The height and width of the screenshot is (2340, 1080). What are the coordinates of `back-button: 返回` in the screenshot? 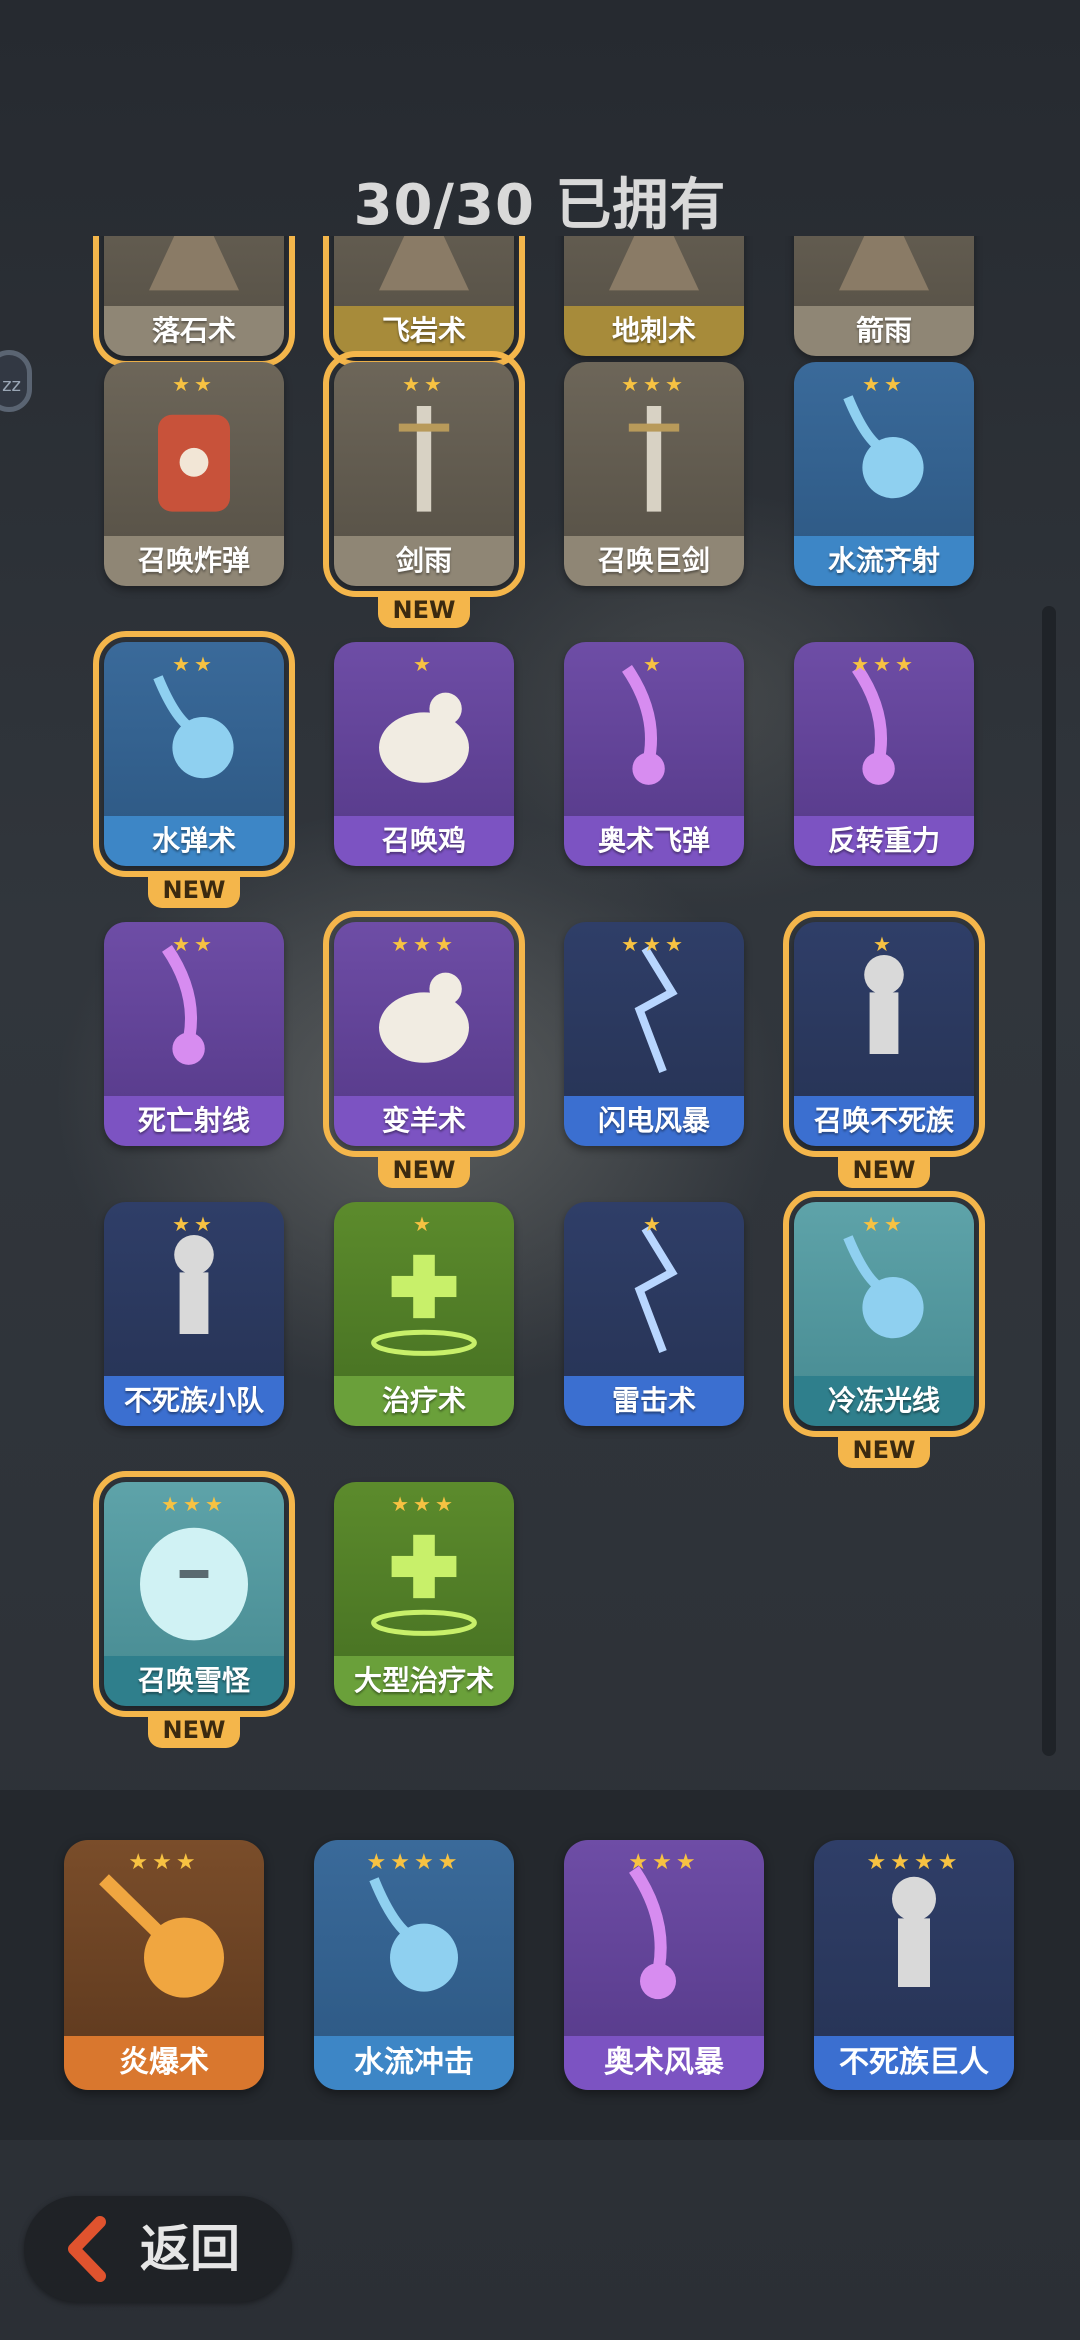 It's located at (158, 2249).